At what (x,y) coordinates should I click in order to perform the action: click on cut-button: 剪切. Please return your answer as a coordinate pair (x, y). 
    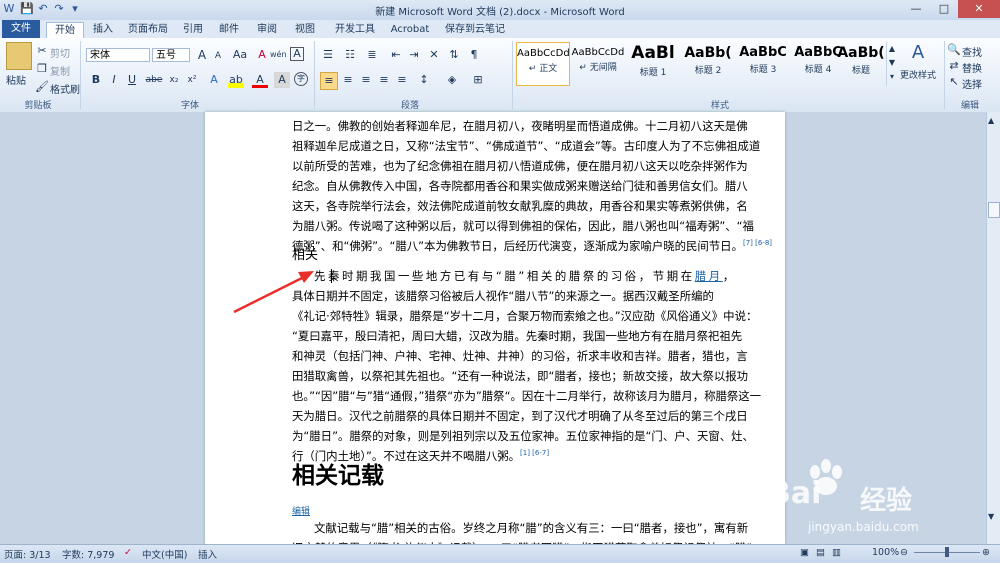
    Looking at the image, I should click on (60, 52).